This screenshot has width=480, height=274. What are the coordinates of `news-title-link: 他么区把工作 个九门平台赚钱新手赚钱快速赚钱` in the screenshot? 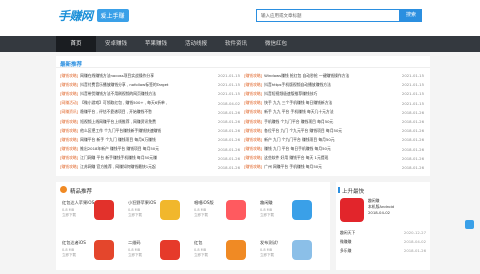 It's located at (146, 131).